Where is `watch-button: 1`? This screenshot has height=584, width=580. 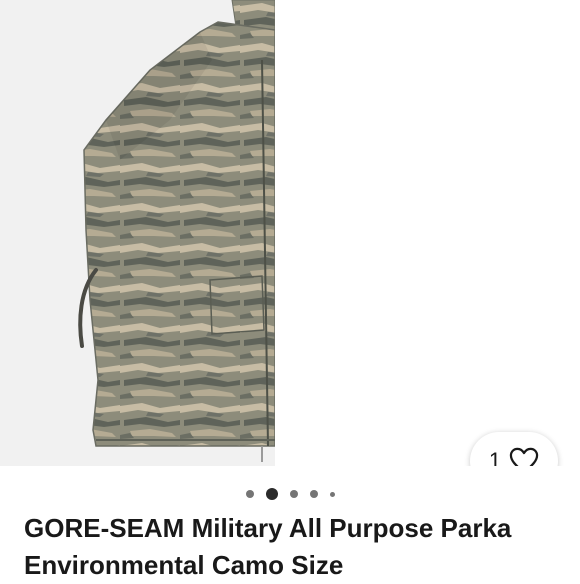 watch-button: 1 is located at coordinates (514, 449).